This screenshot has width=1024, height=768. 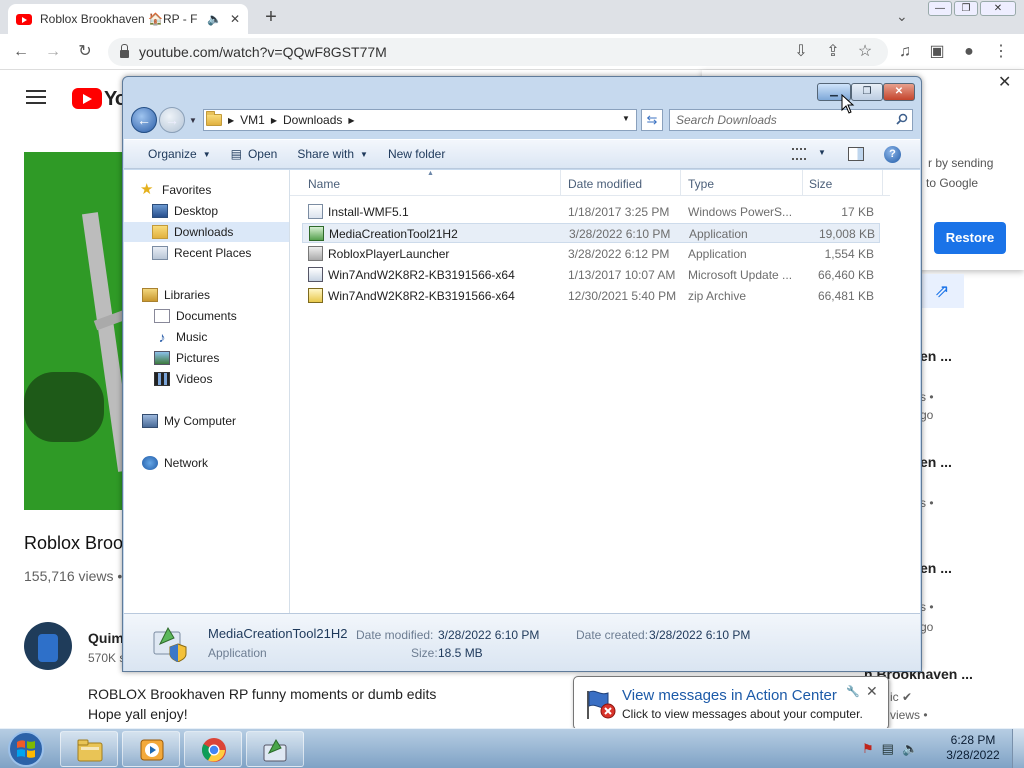 I want to click on browser-tab: Roblox Brookhaven 🏠RP - F 🔈 ✕, so click(x=128, y=19).